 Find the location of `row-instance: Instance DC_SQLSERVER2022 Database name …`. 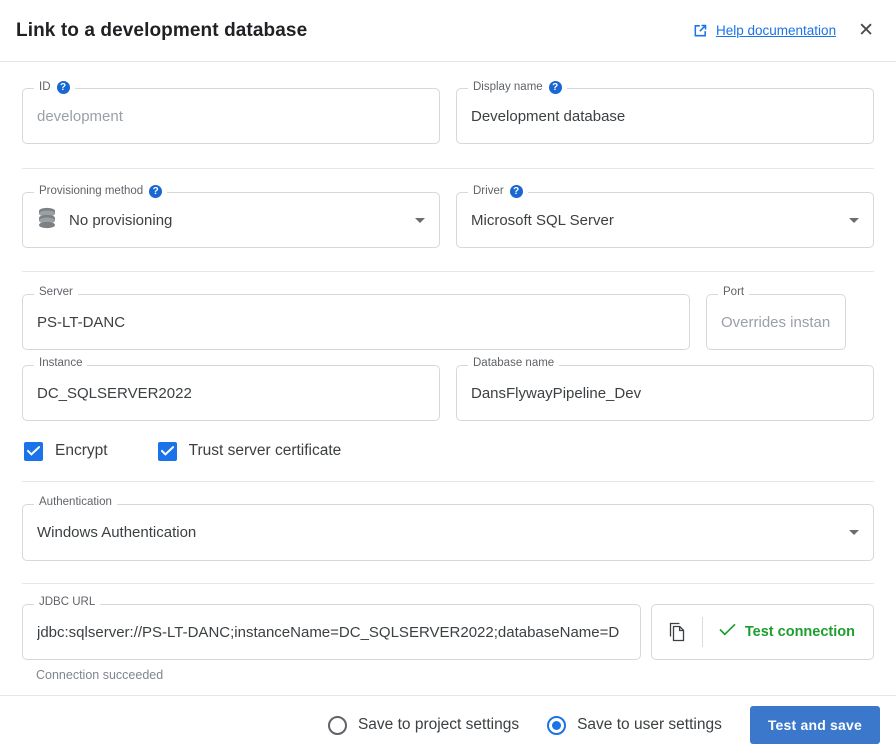

row-instance: Instance DC_SQLSERVER2022 Database name … is located at coordinates (448, 385).